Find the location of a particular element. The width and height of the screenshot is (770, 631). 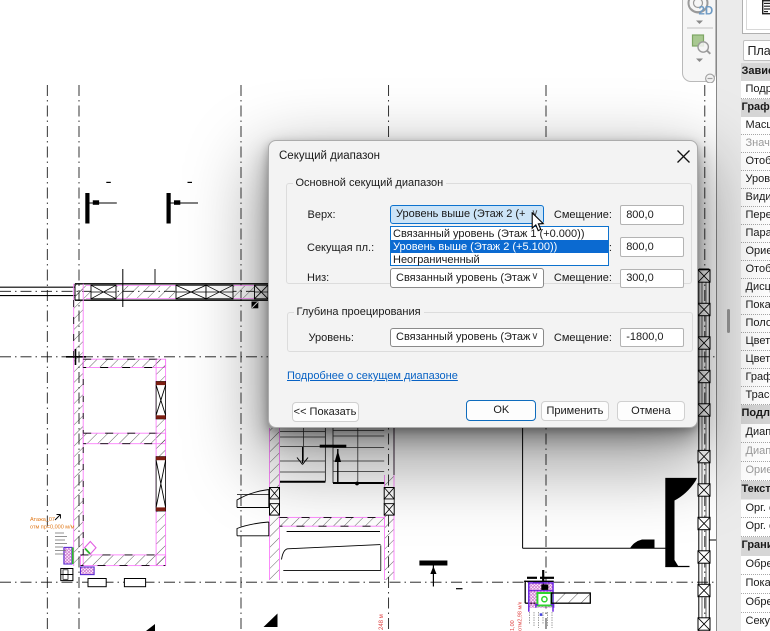

svg-text: 2D is located at coordinates (706, 12).